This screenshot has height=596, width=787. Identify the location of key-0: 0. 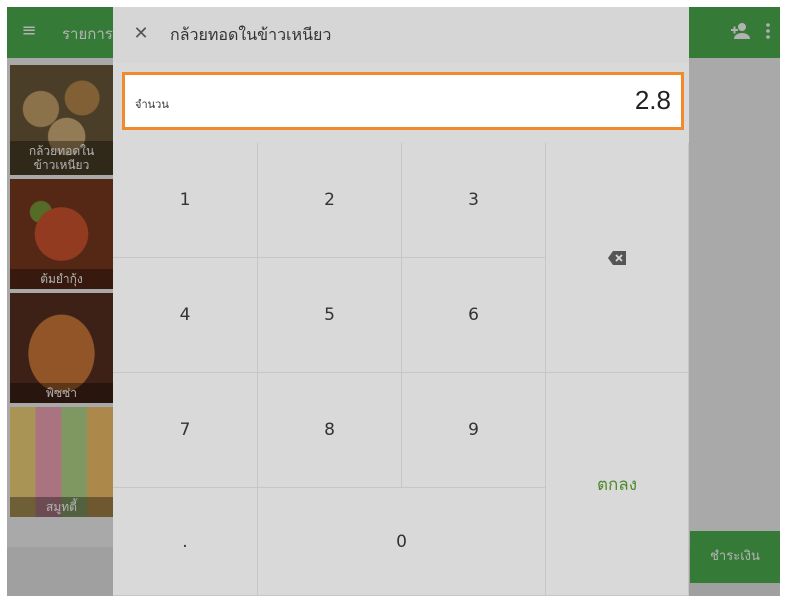
(402, 542).